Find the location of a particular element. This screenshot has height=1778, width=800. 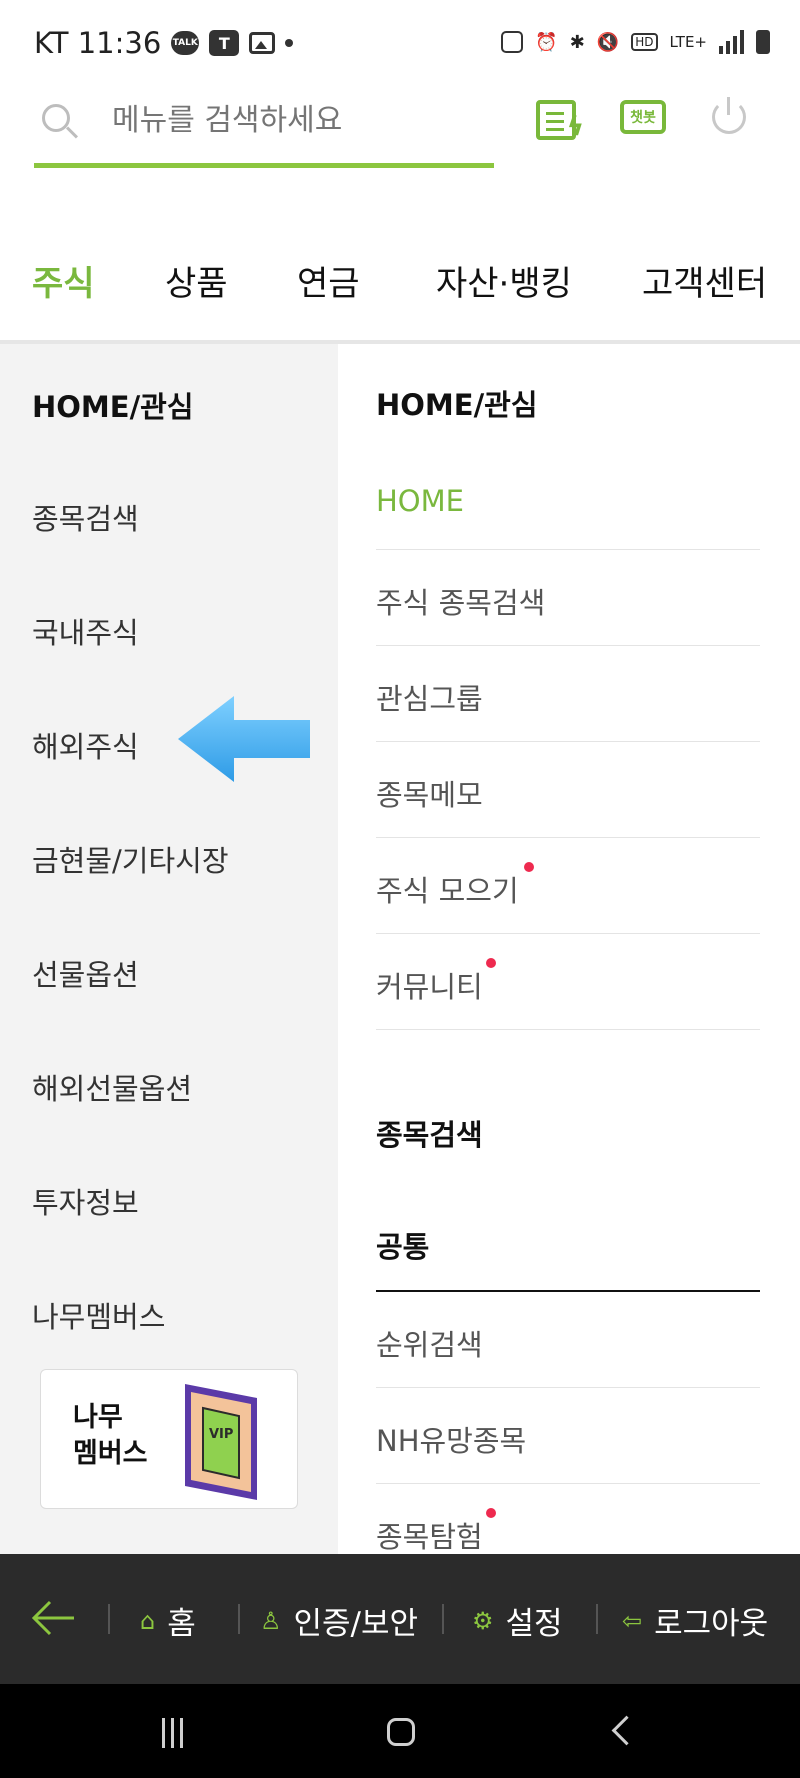

menu-item-stock-search: 주식 종목검색 is located at coordinates (568, 598).